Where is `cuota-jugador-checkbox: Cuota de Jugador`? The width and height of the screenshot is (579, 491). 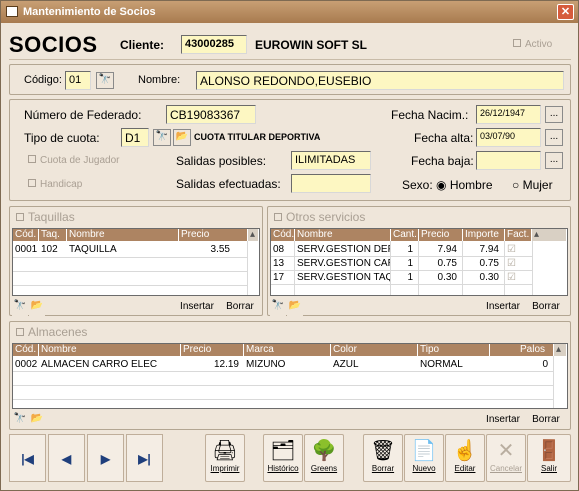
cuota-jugador-checkbox: Cuota de Jugador is located at coordinates (74, 160).